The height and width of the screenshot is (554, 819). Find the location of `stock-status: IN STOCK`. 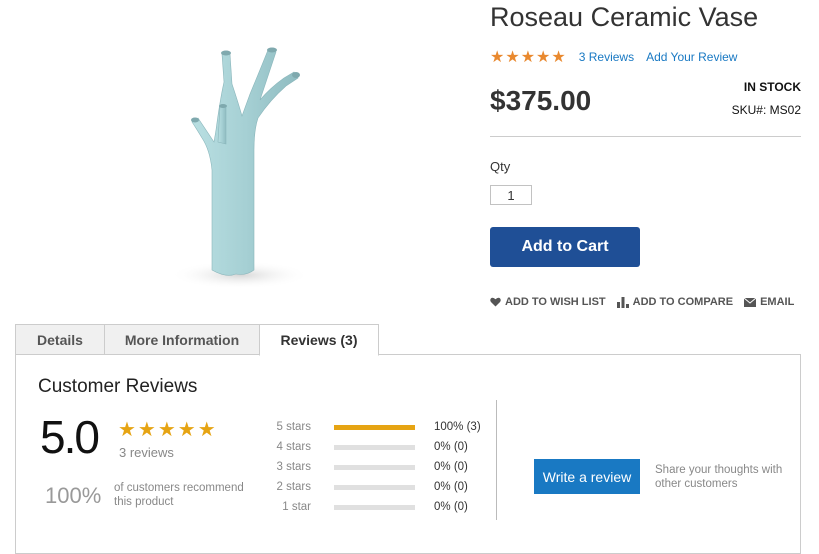

stock-status: IN STOCK is located at coordinates (772, 87).